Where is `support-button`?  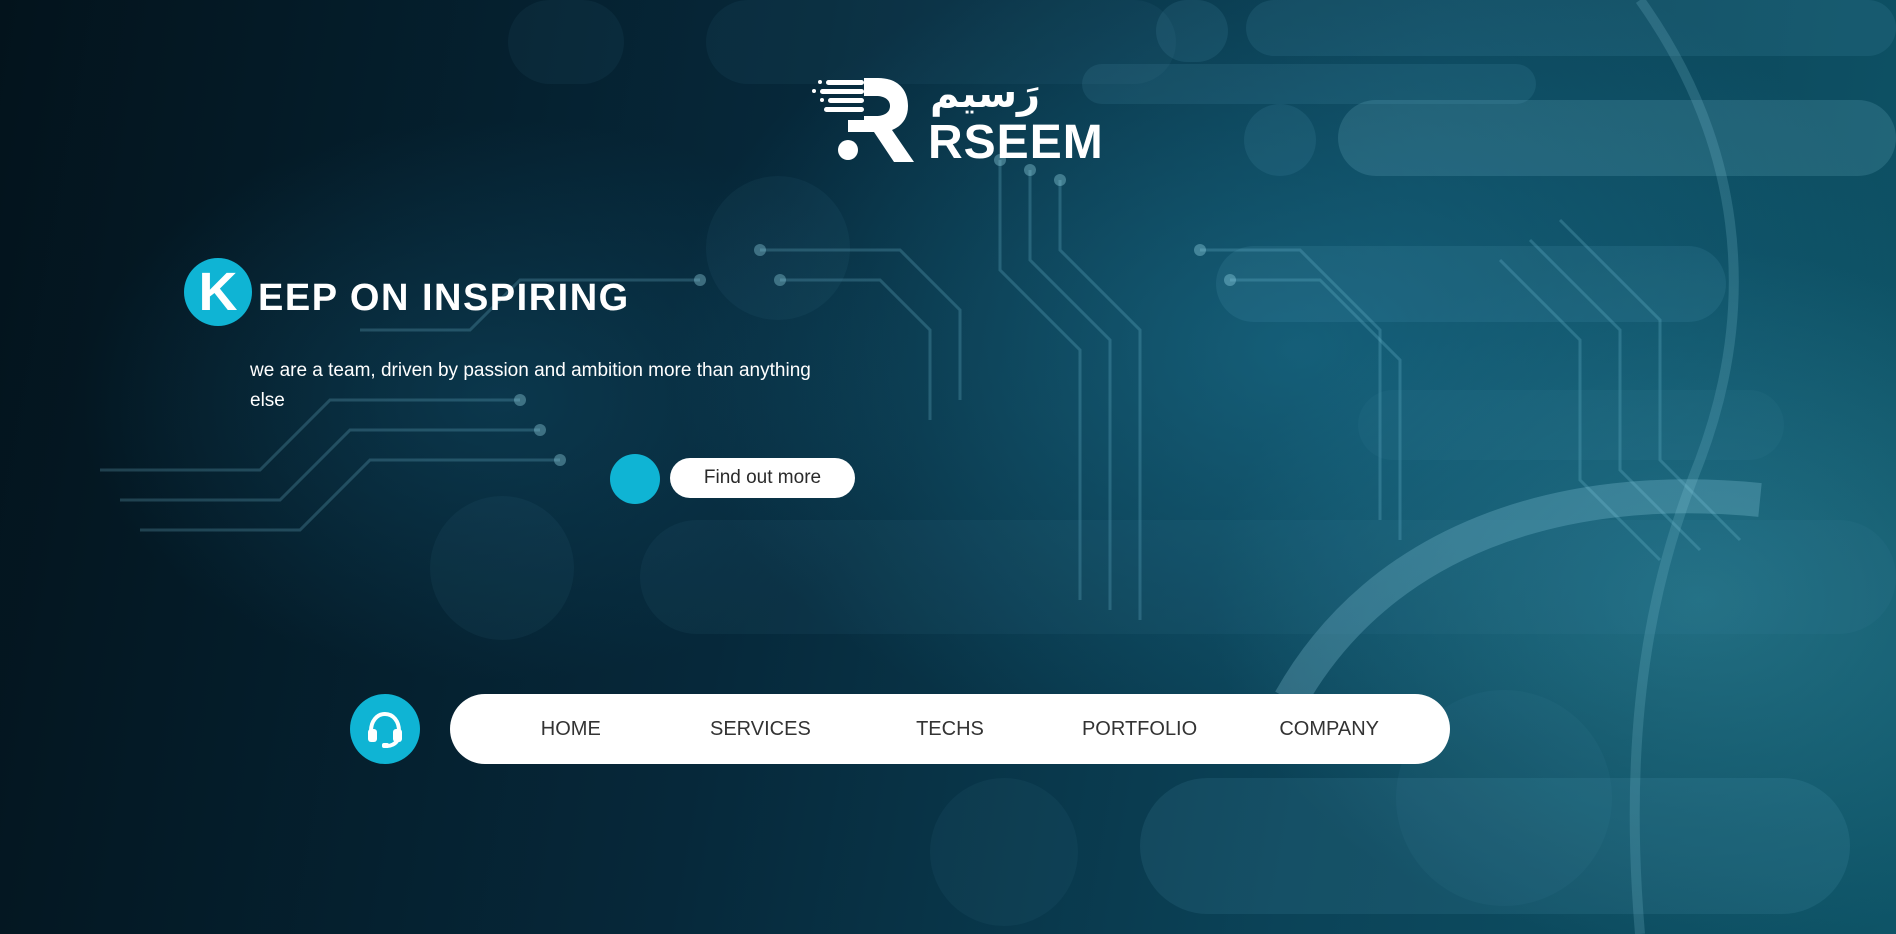
support-button is located at coordinates (385, 729).